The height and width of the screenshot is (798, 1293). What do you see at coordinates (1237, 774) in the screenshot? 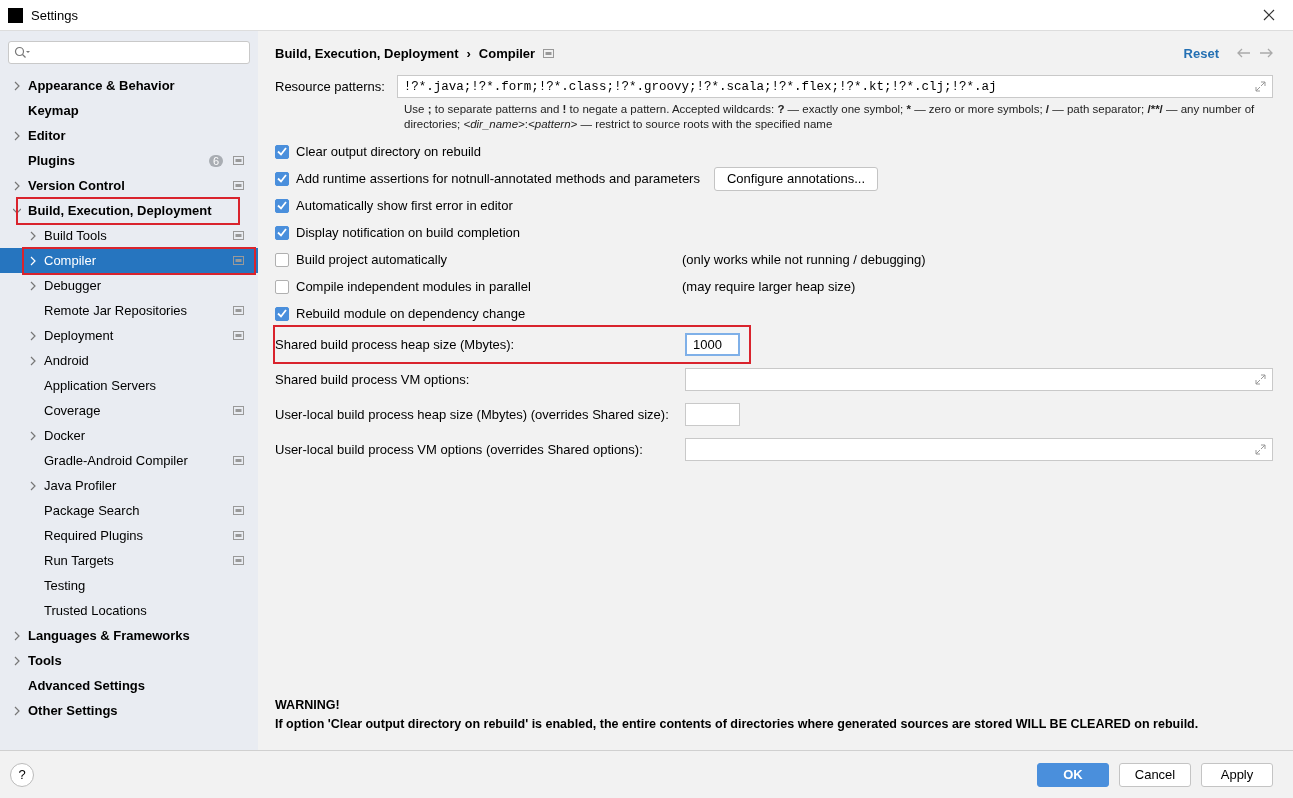
I see `dialog-button: Apply` at bounding box center [1237, 774].